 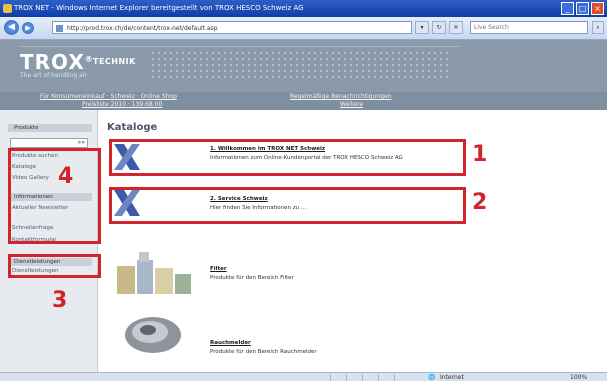 What do you see at coordinates (53, 75) in the screenshot?
I see `logo-tagline: The art of handling air` at bounding box center [53, 75].